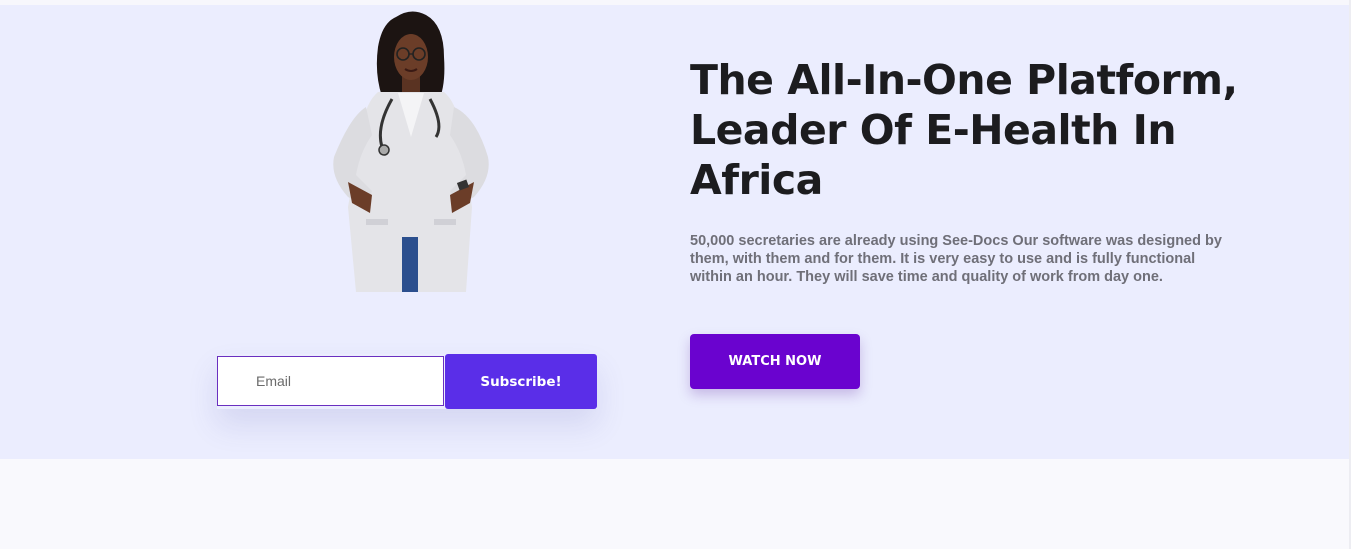  I want to click on doctor-image, so click(411, 151).